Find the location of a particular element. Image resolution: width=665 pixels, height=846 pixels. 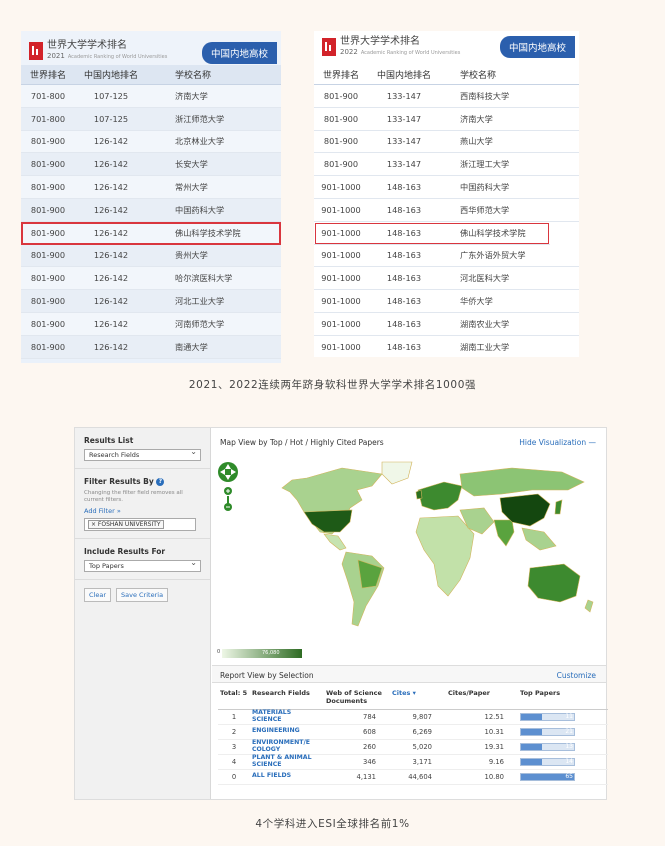

filter-tag-field: × FOSHAN UNIVERSITY is located at coordinates (140, 524).